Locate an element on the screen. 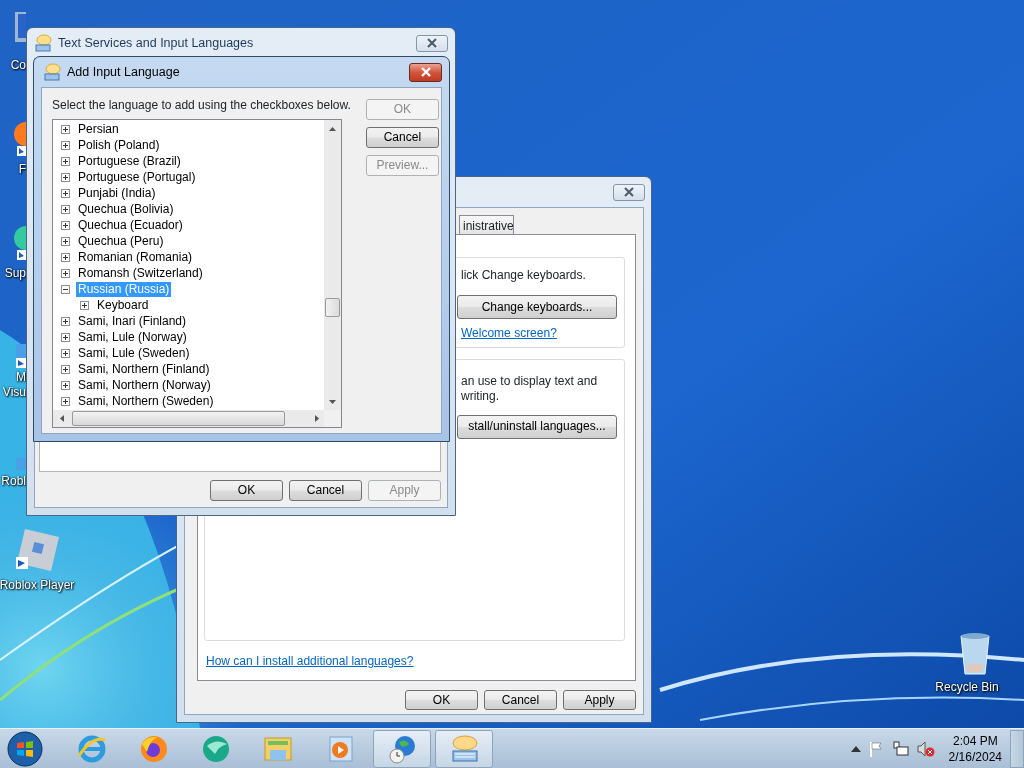 This screenshot has height=768, width=1024. tree-item: Sami, Lule (Sweden) is located at coordinates (134, 353).